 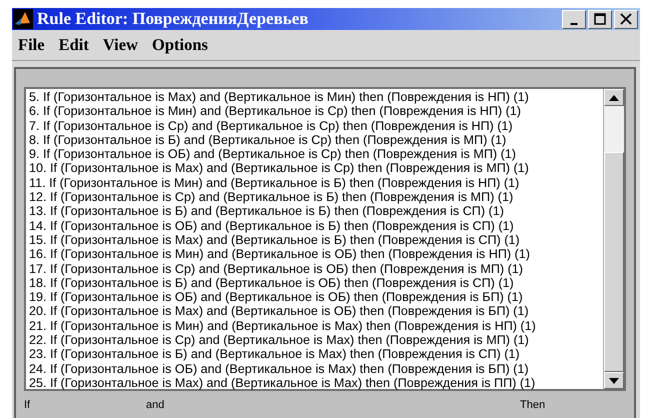 What do you see at coordinates (316, 311) in the screenshot?
I see `rule-item: 20. If (Горизонтальное is Мах) and (Вертикальное is ОБ) then (Повреждения is БП) (1)` at bounding box center [316, 311].